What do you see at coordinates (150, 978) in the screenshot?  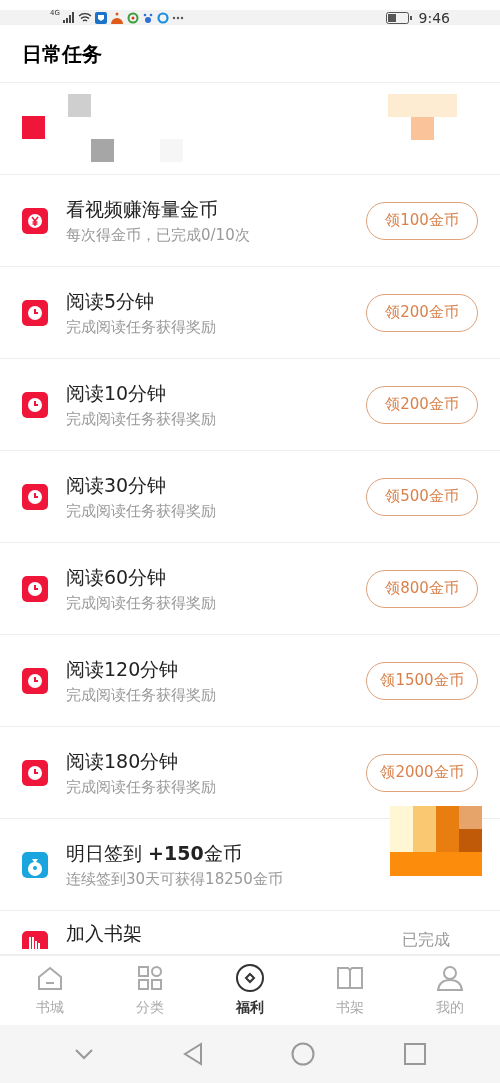 I see `grid-icon` at bounding box center [150, 978].